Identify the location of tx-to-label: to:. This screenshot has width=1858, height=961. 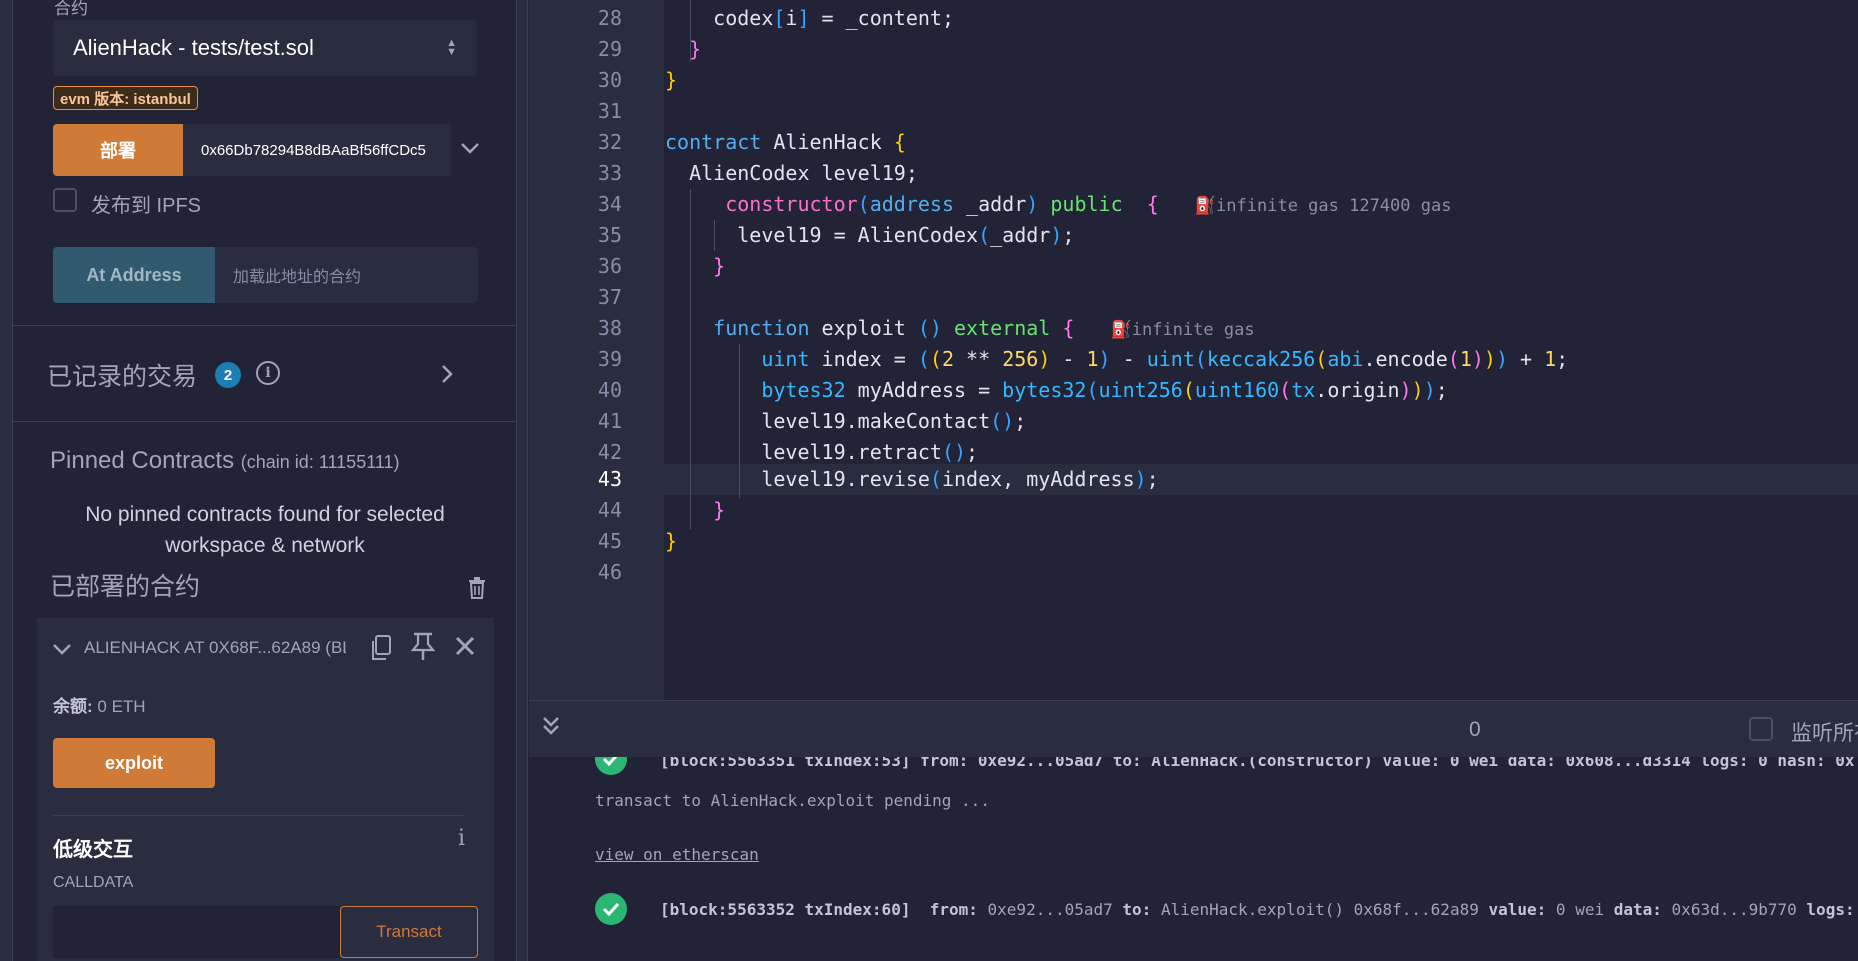
(1137, 909).